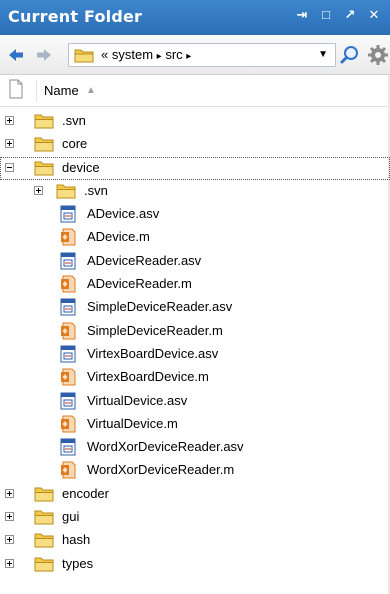 The width and height of the screenshot is (390, 594). I want to click on tree-item-label: gui, so click(71, 517).